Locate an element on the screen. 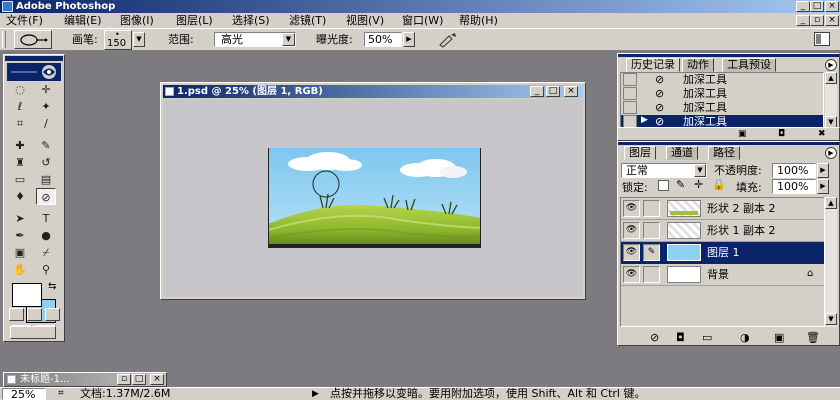 This screenshot has height=400, width=840. layer-style-icon: ⊘ is located at coordinates (654, 337).